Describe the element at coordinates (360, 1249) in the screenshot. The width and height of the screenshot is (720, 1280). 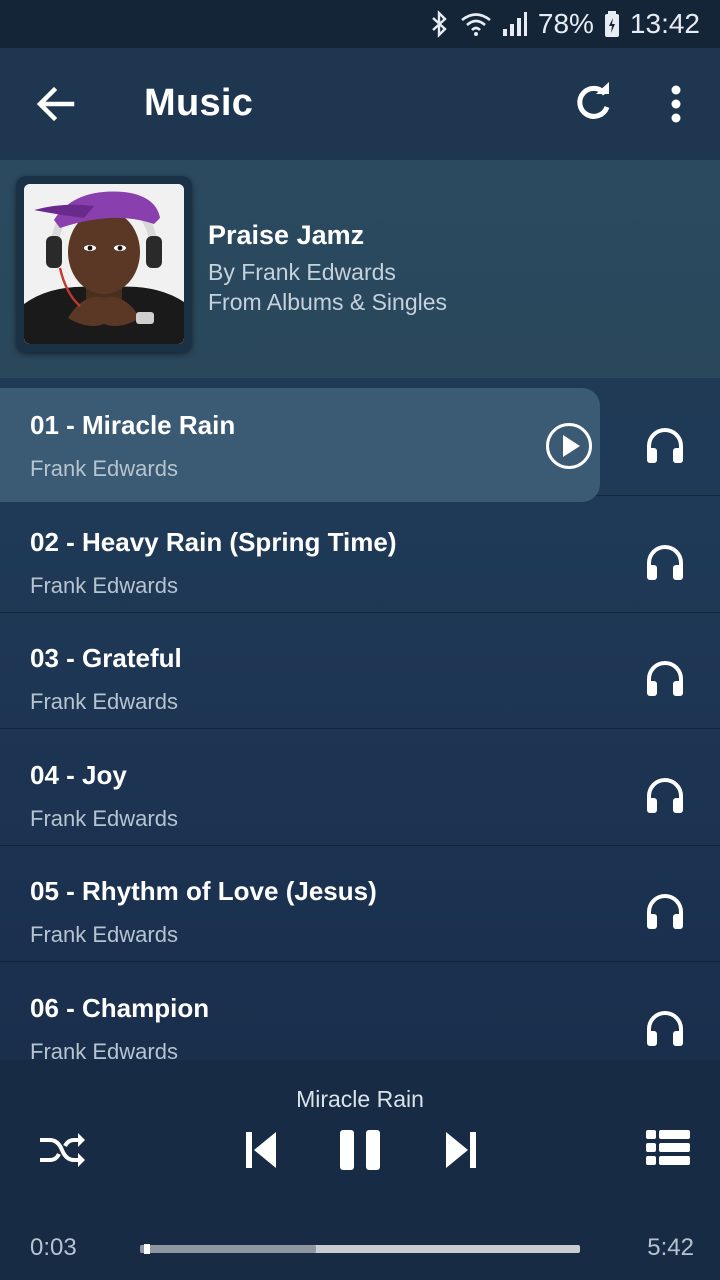
I see `seek-bar` at that location.